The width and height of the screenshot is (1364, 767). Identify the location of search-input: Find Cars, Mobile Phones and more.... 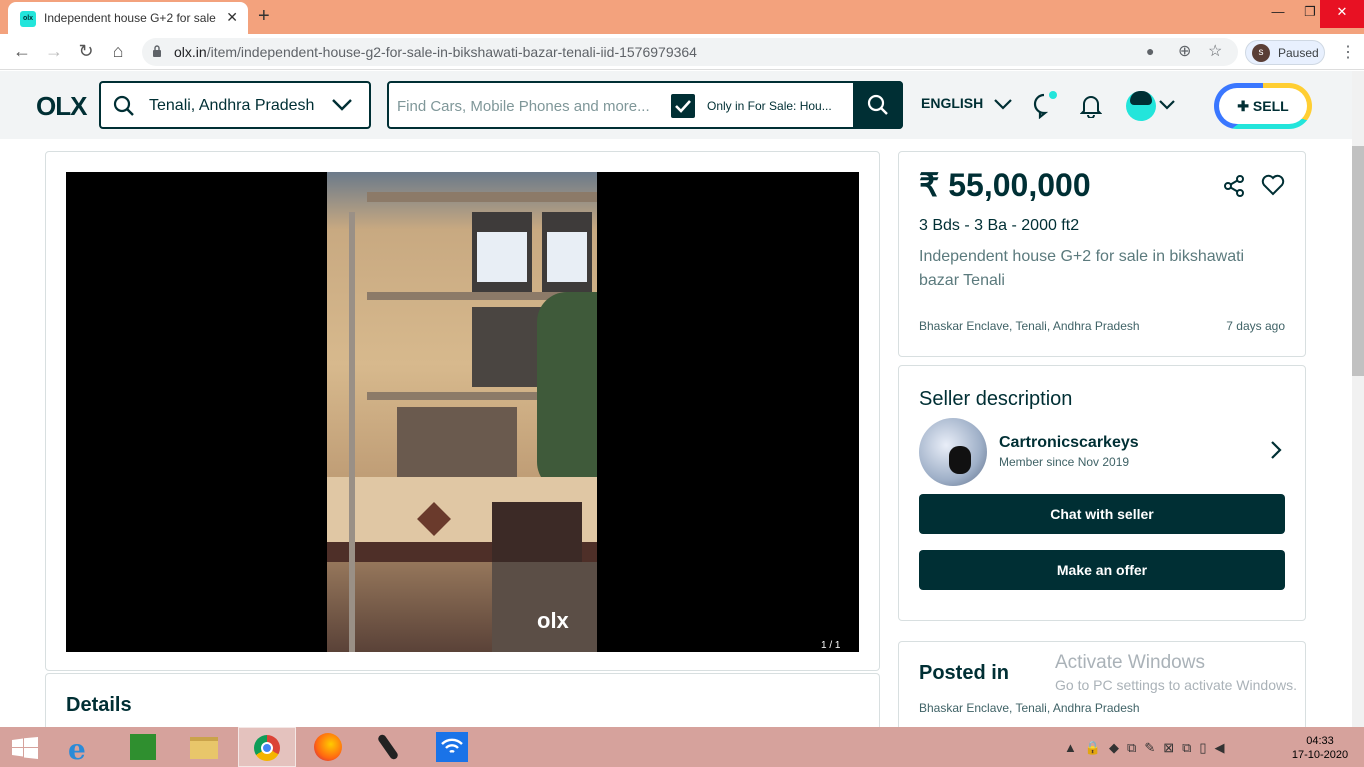
(523, 106).